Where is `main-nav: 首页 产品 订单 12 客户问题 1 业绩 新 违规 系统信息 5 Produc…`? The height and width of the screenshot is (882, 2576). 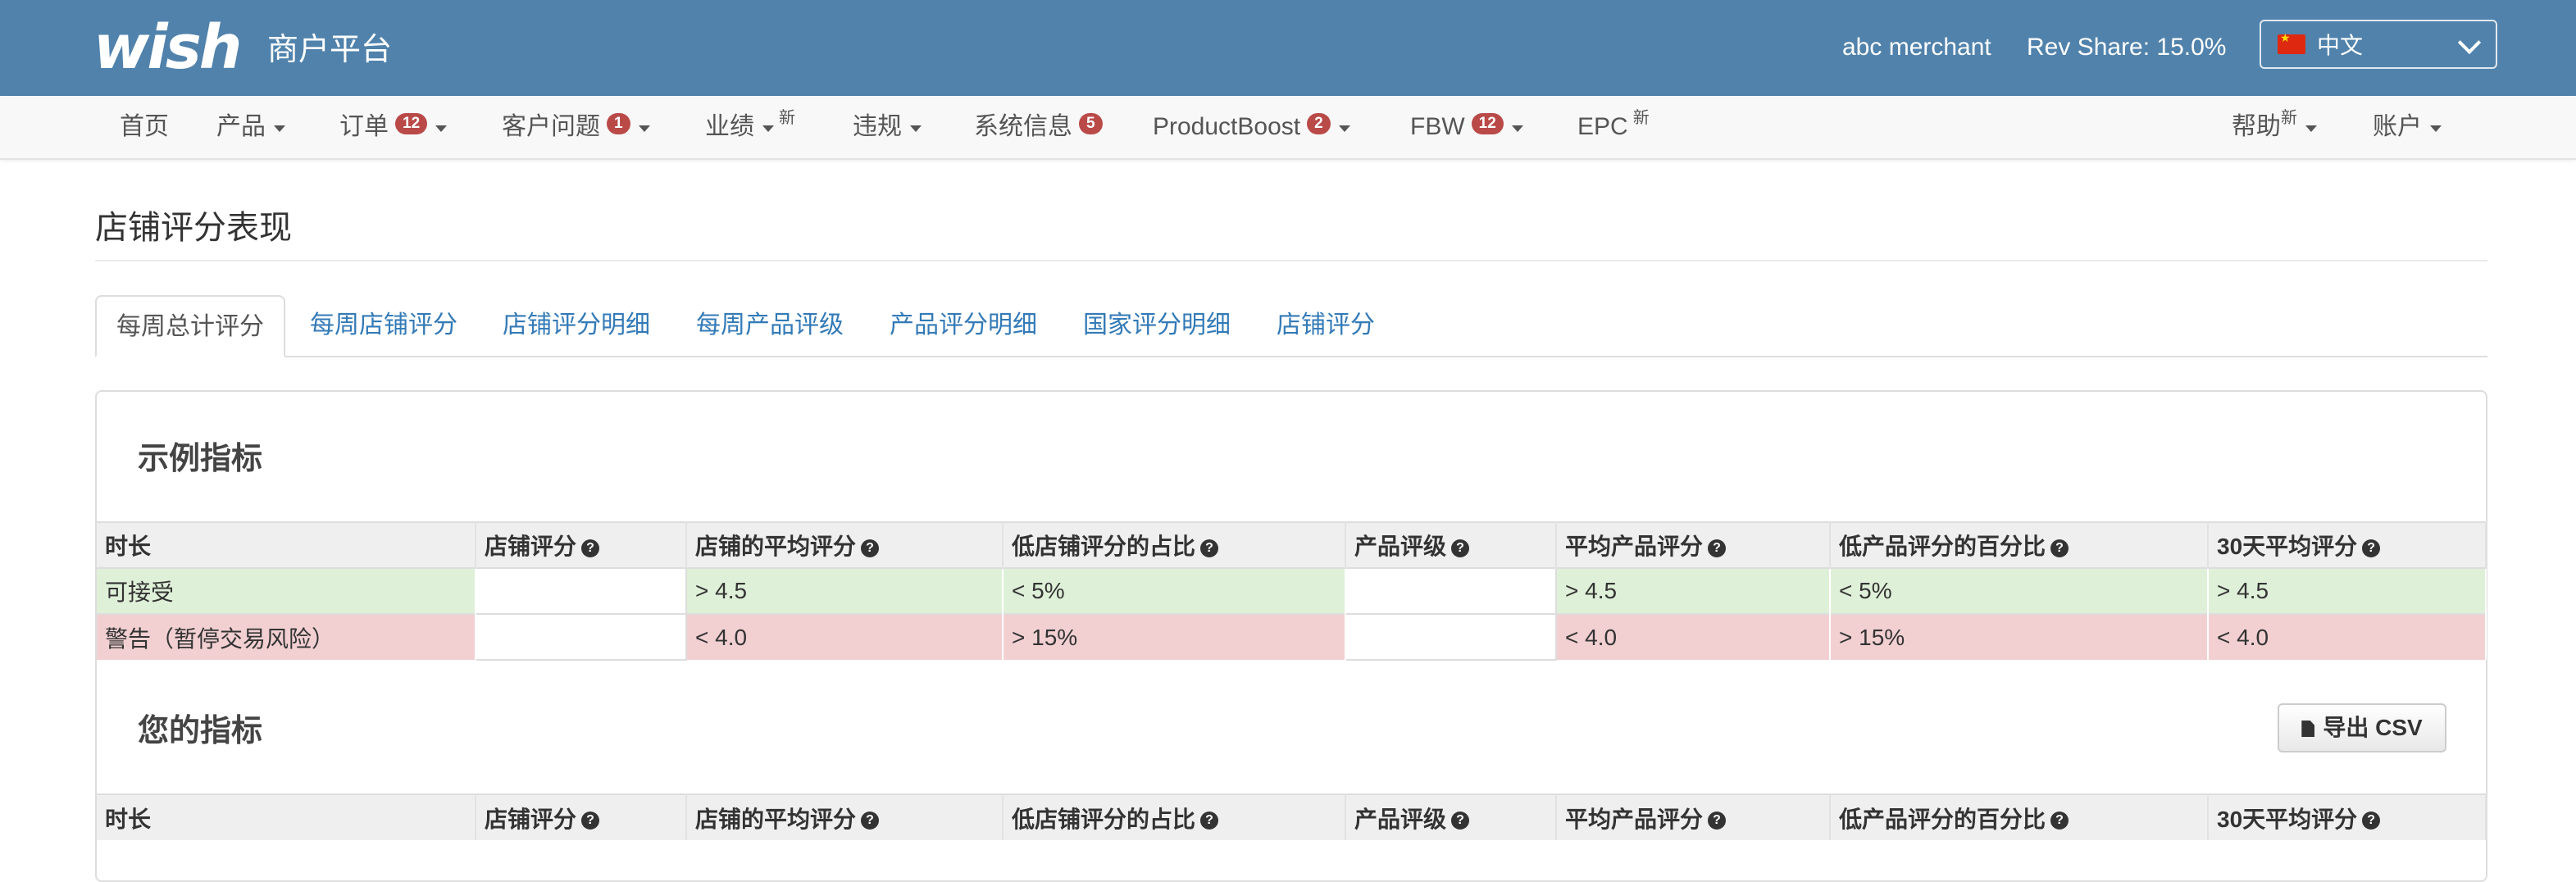 main-nav: 首页 产品 订单 12 客户问题 1 业绩 新 违规 系统信息 5 Produc… is located at coordinates (1288, 128).